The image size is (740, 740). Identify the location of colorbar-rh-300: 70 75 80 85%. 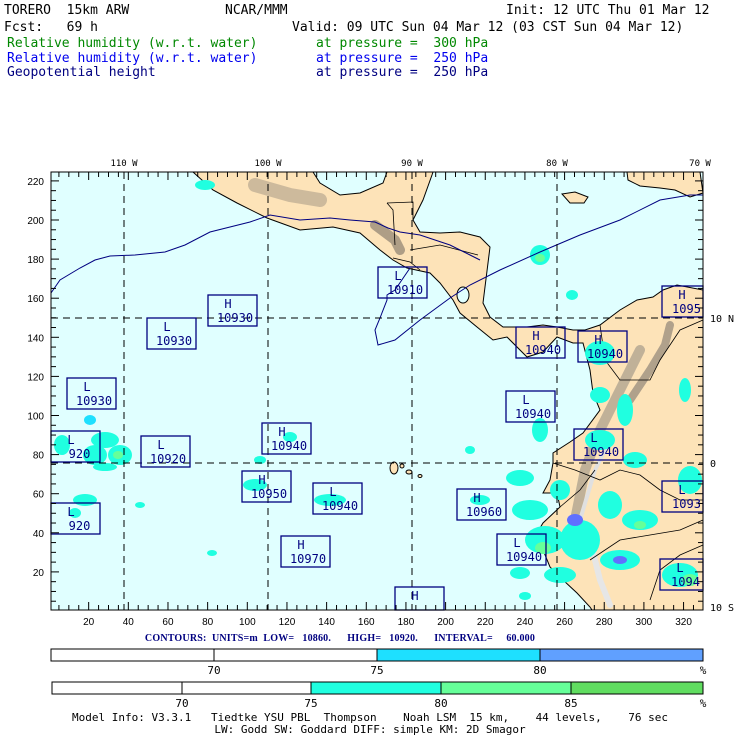
(379, 695).